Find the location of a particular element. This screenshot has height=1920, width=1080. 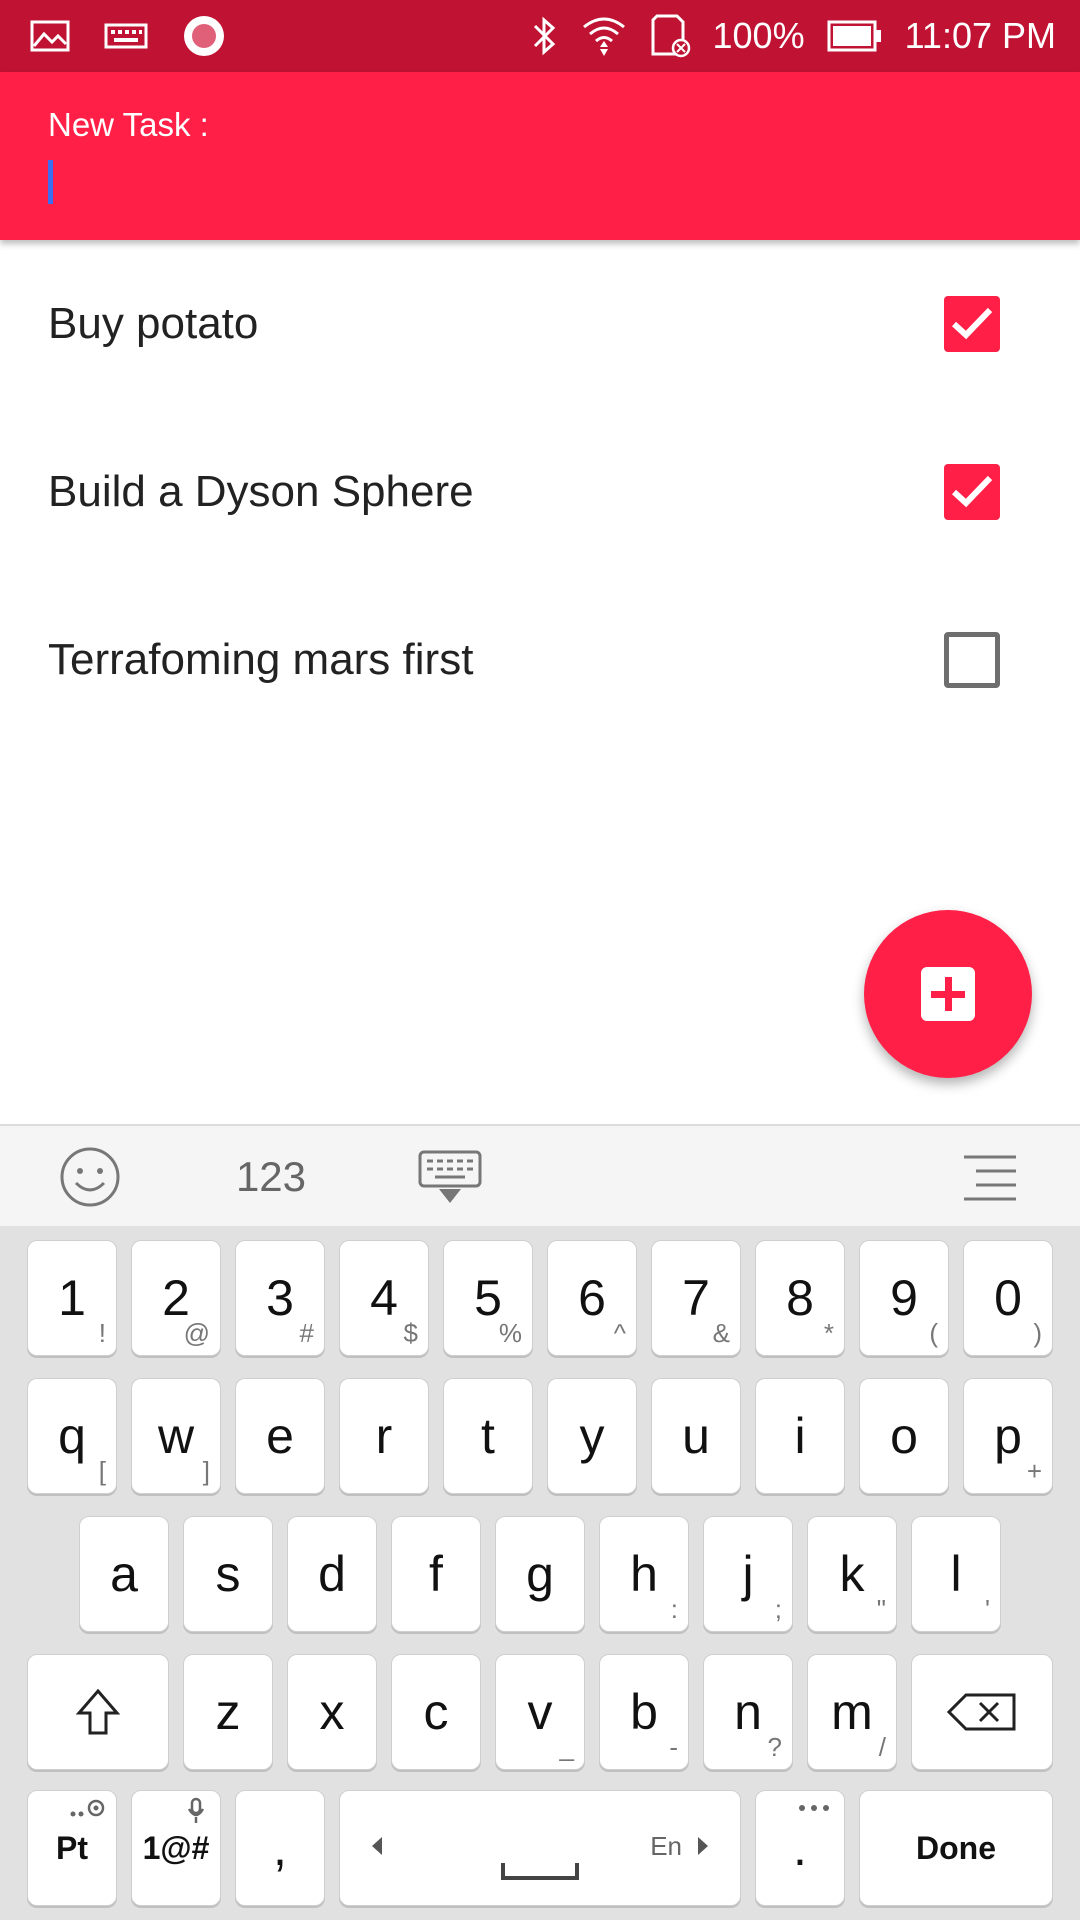

key-label: t is located at coordinates (488, 1436).